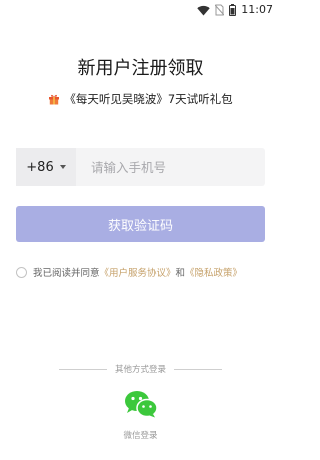  I want to click on privacy-policy-link: 《隐私政策》, so click(213, 272).